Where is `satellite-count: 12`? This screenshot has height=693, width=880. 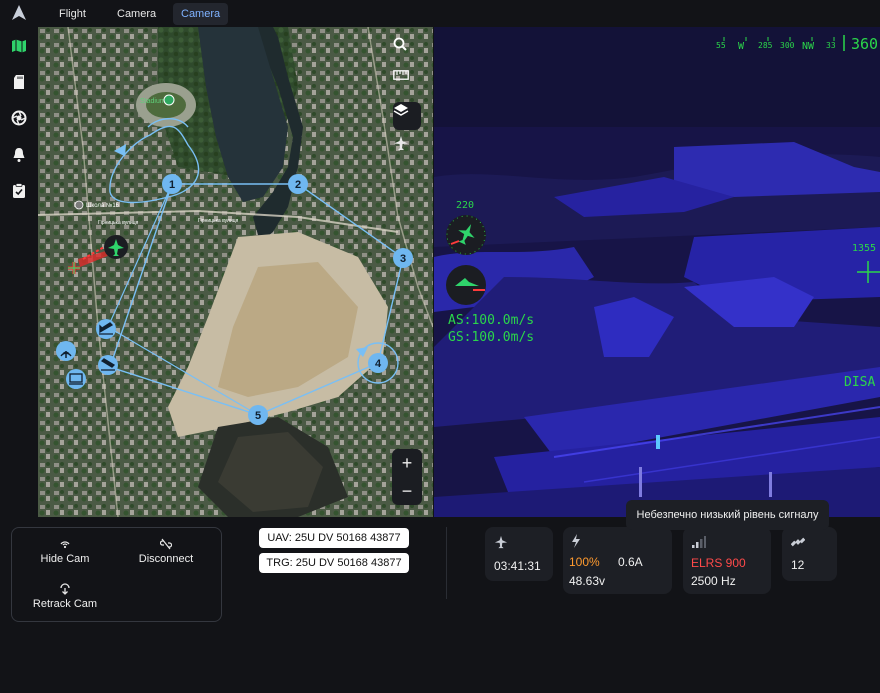 satellite-count: 12 is located at coordinates (798, 565).